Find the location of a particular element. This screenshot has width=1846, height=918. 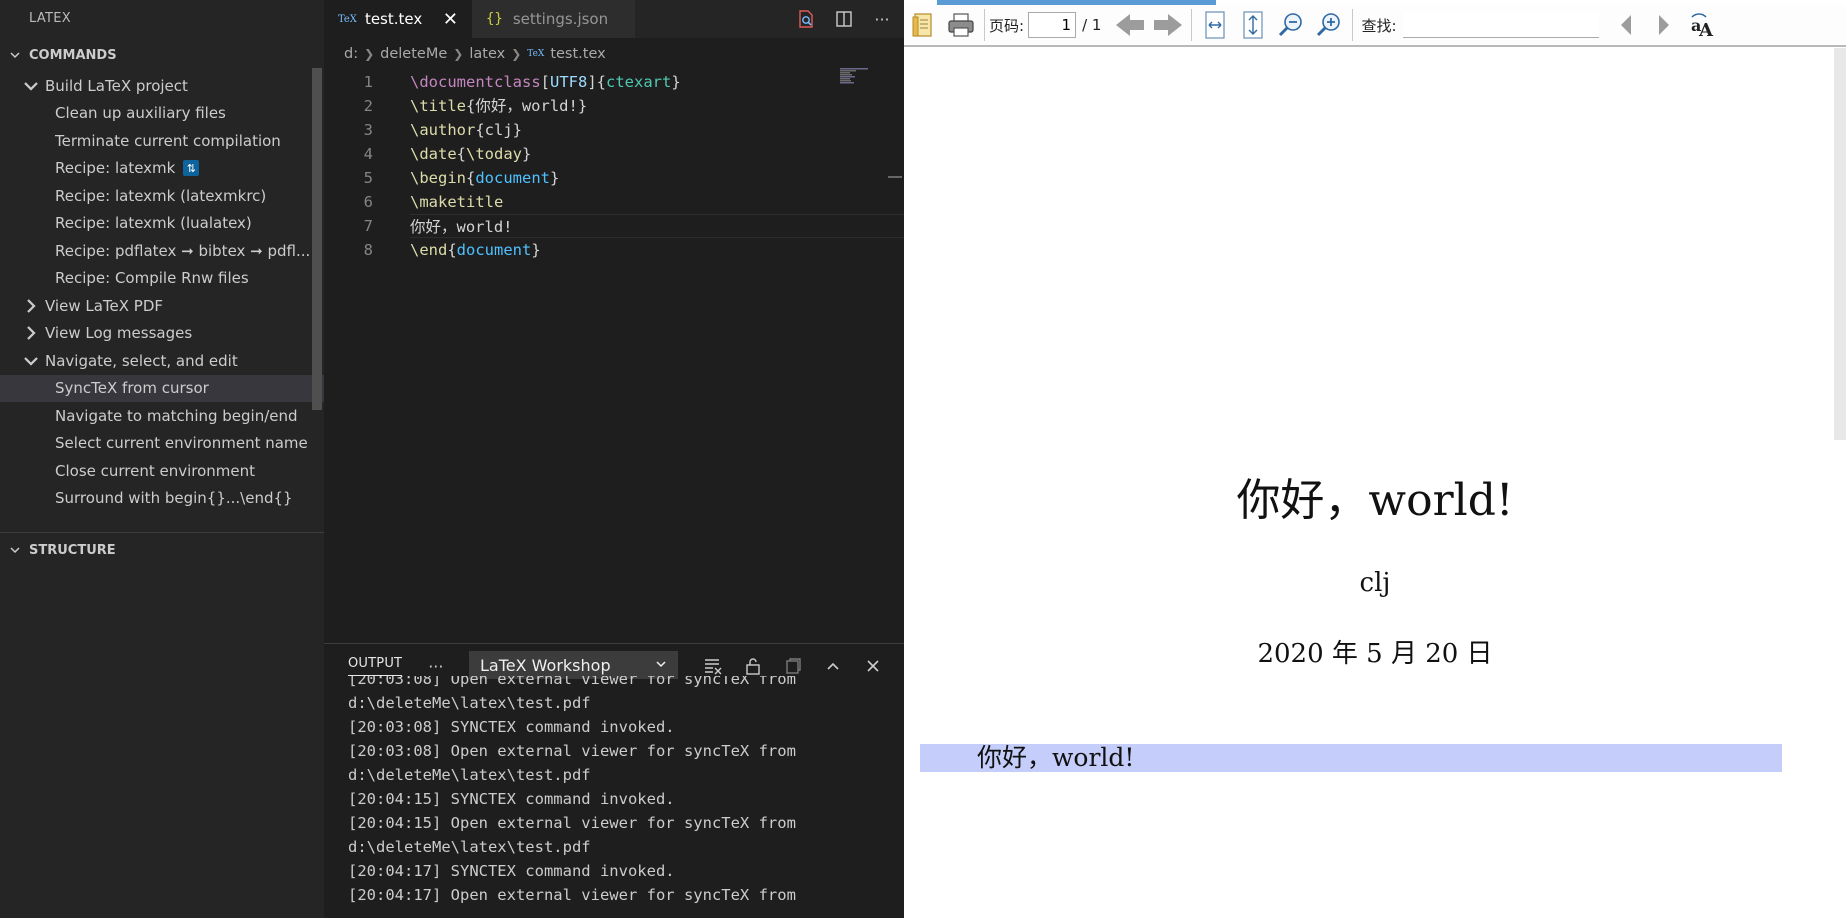

fit-width-icon is located at coordinates (1215, 25).